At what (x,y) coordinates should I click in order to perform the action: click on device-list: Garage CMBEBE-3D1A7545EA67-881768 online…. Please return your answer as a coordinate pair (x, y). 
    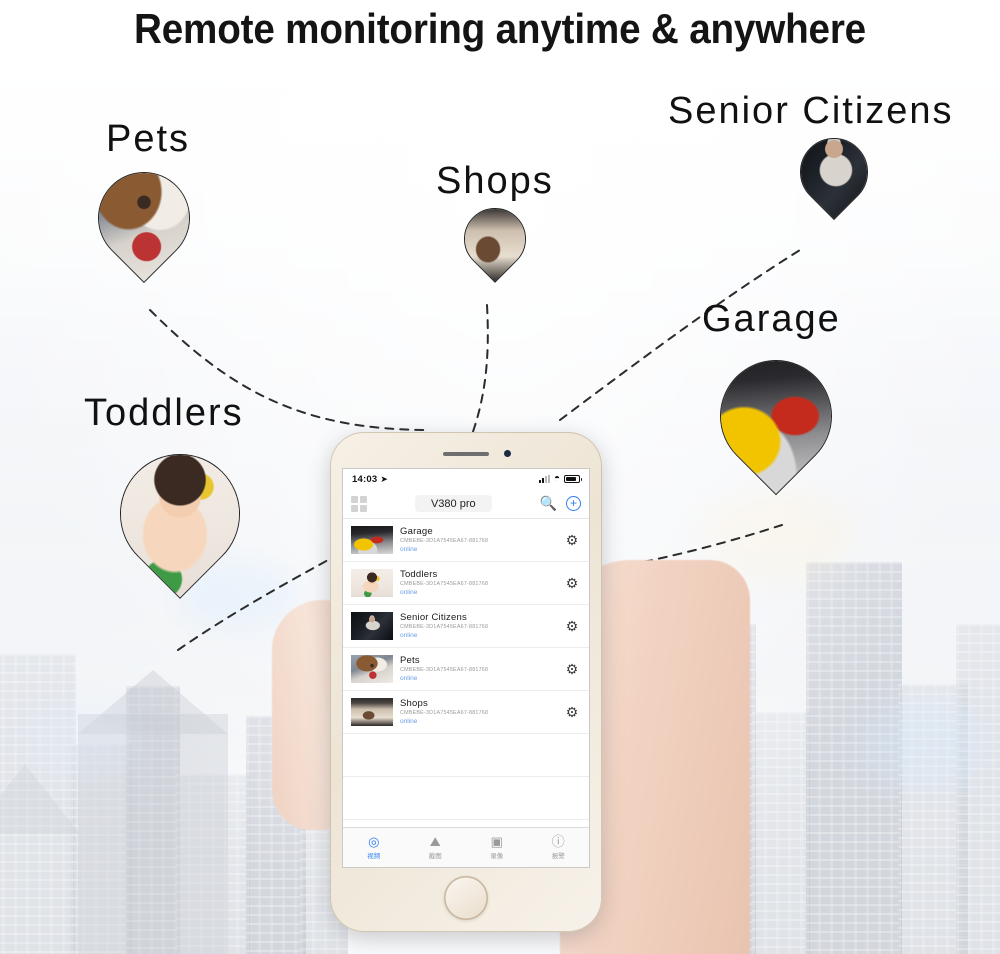
    Looking at the image, I should click on (466, 673).